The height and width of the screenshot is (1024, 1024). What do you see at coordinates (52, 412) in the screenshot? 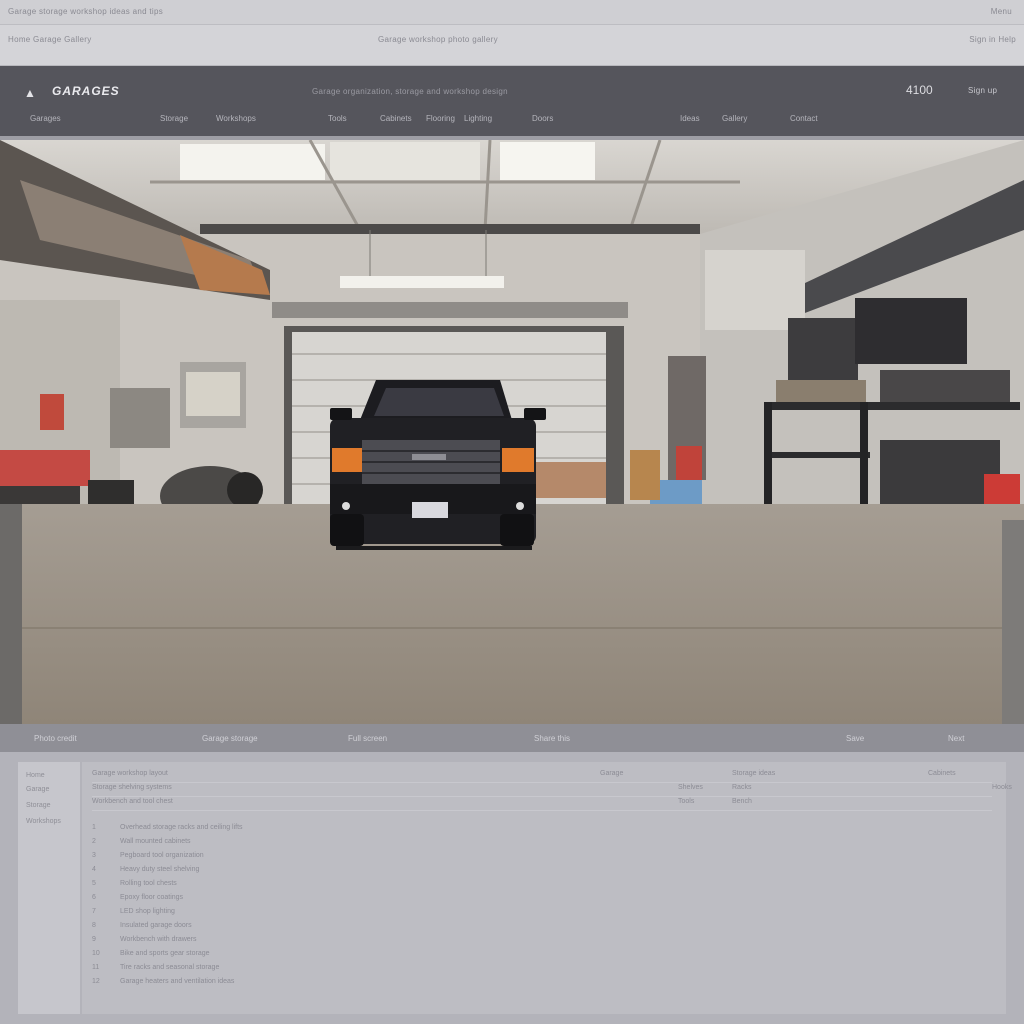
I see `wall-sign` at bounding box center [52, 412].